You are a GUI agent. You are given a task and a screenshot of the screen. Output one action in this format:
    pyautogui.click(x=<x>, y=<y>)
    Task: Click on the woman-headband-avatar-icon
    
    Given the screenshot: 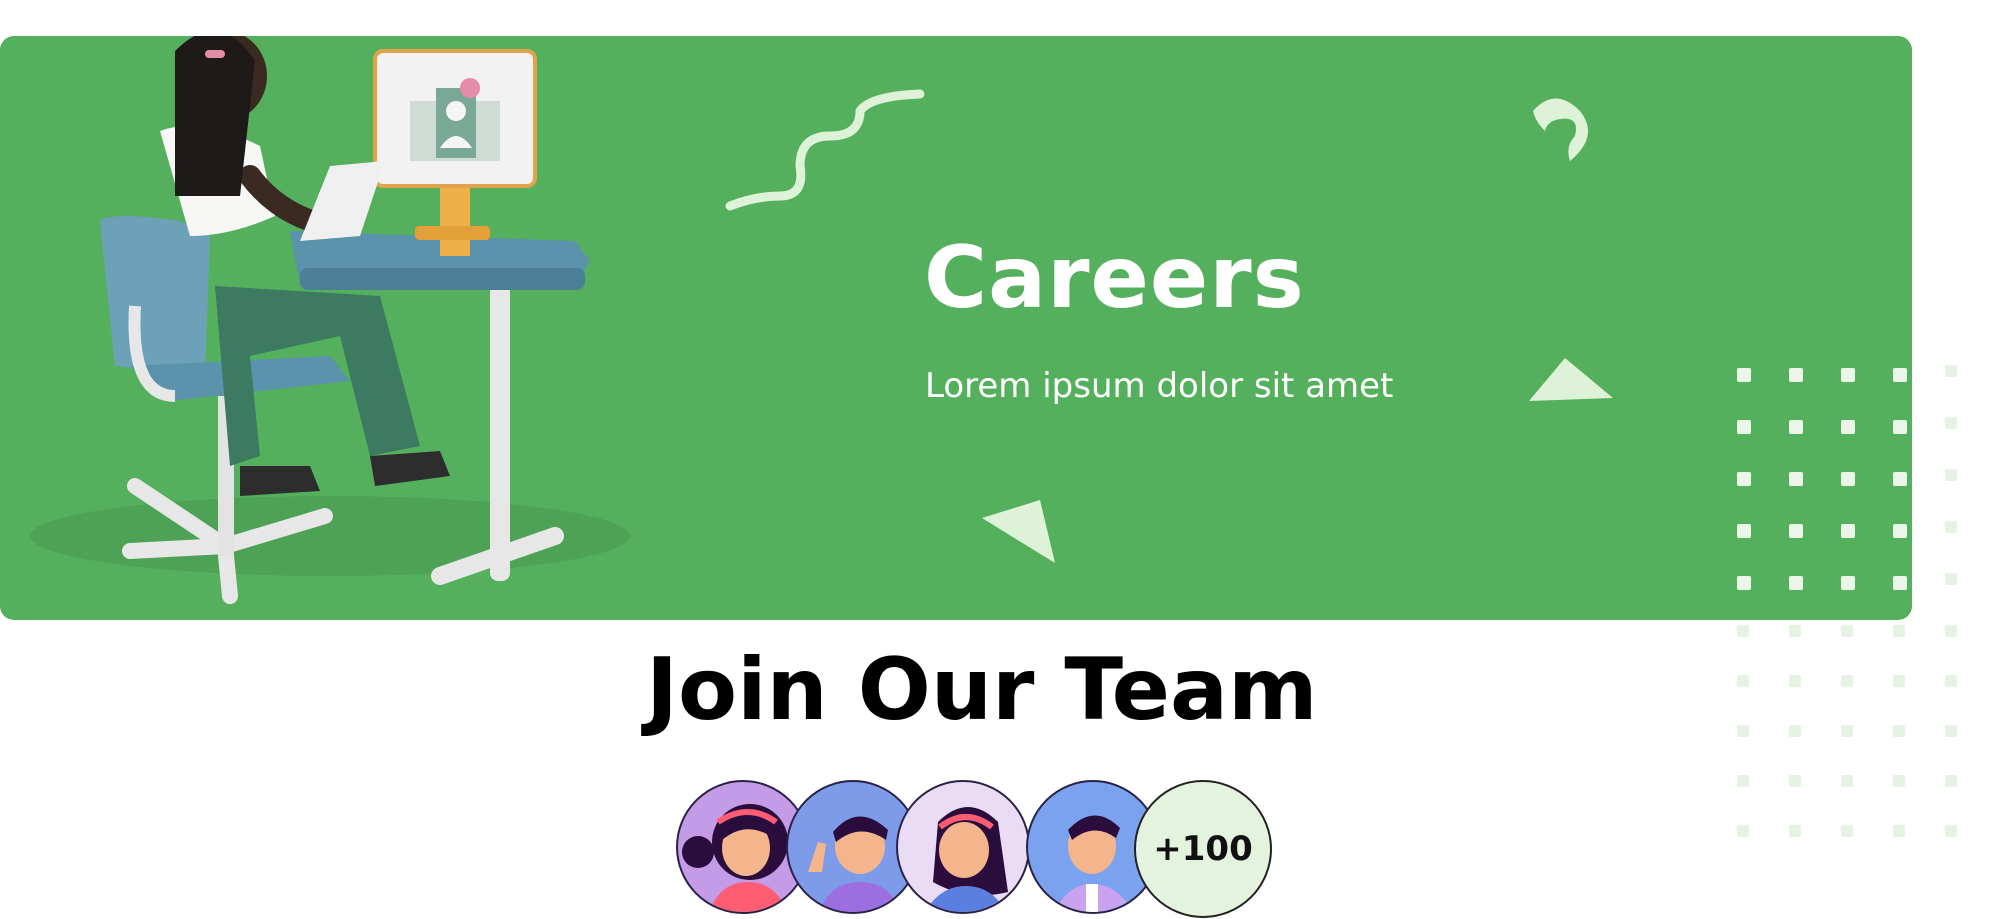 What is the action you would take?
    pyautogui.click(x=963, y=847)
    